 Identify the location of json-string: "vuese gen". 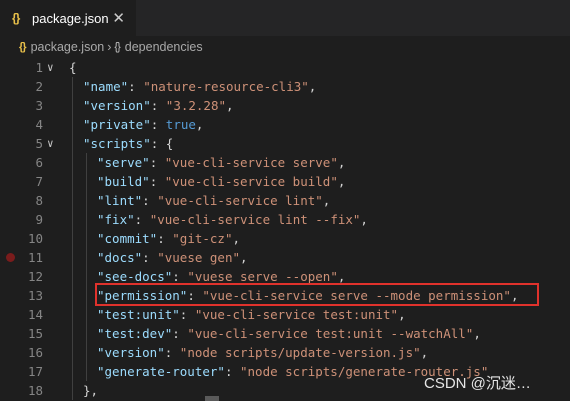
(199, 257).